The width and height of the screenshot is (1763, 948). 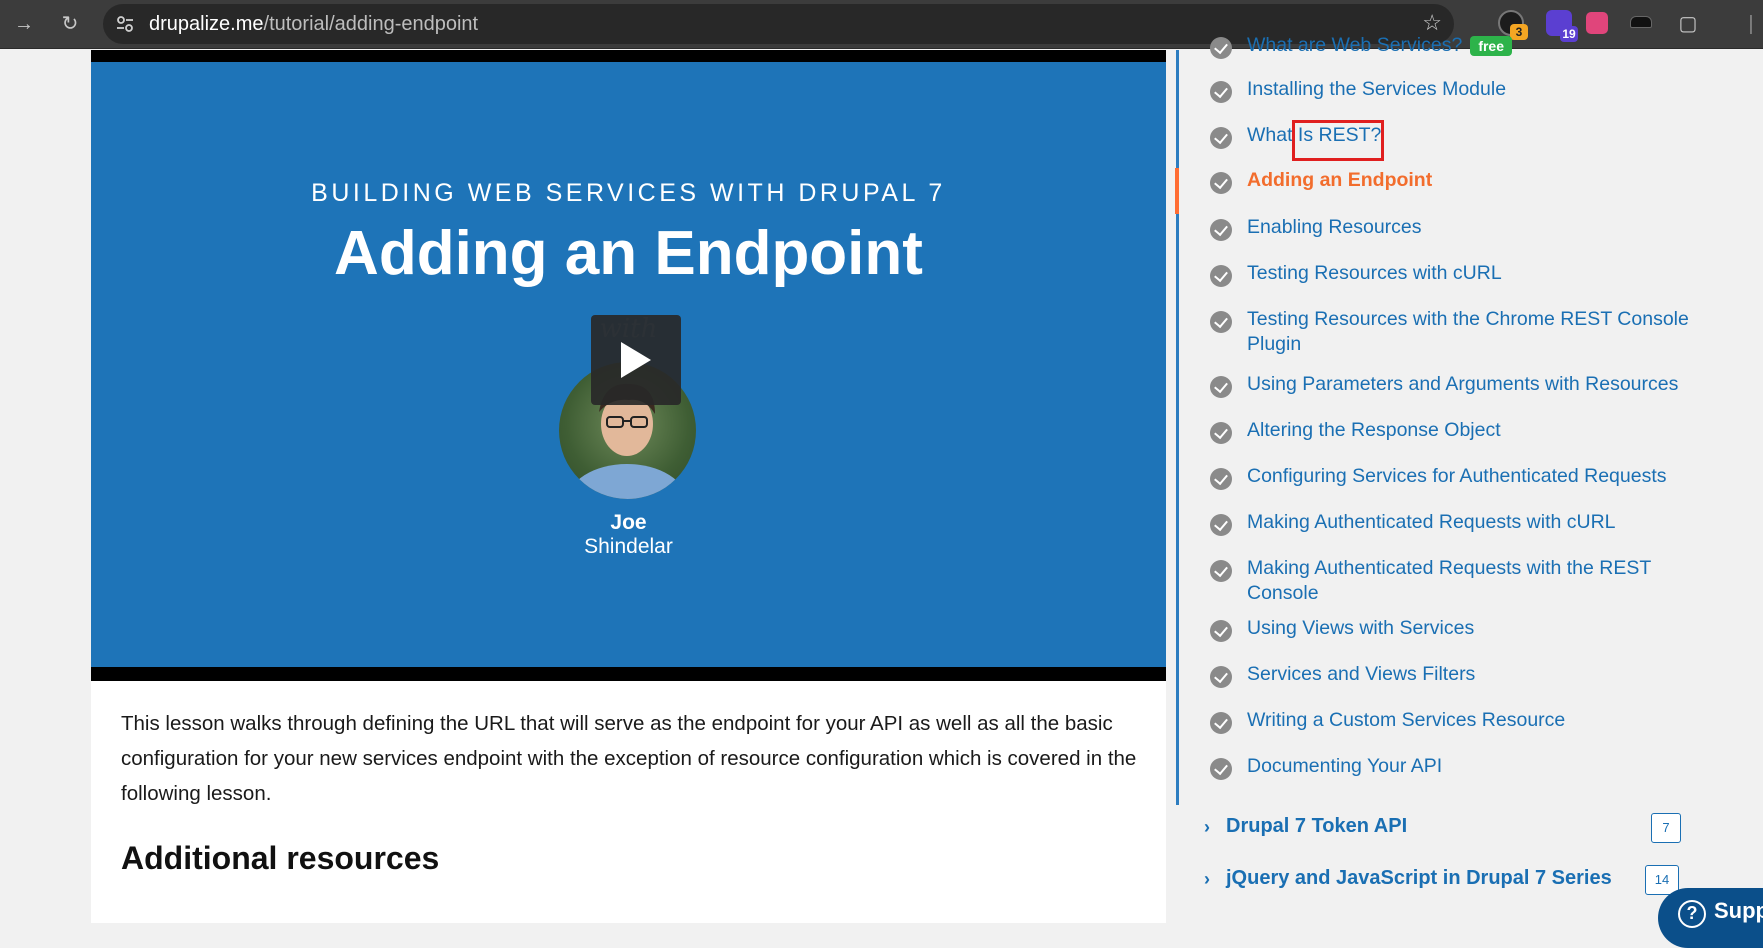 I want to click on lesson-link: Altering the Response Object, so click(x=1482, y=430).